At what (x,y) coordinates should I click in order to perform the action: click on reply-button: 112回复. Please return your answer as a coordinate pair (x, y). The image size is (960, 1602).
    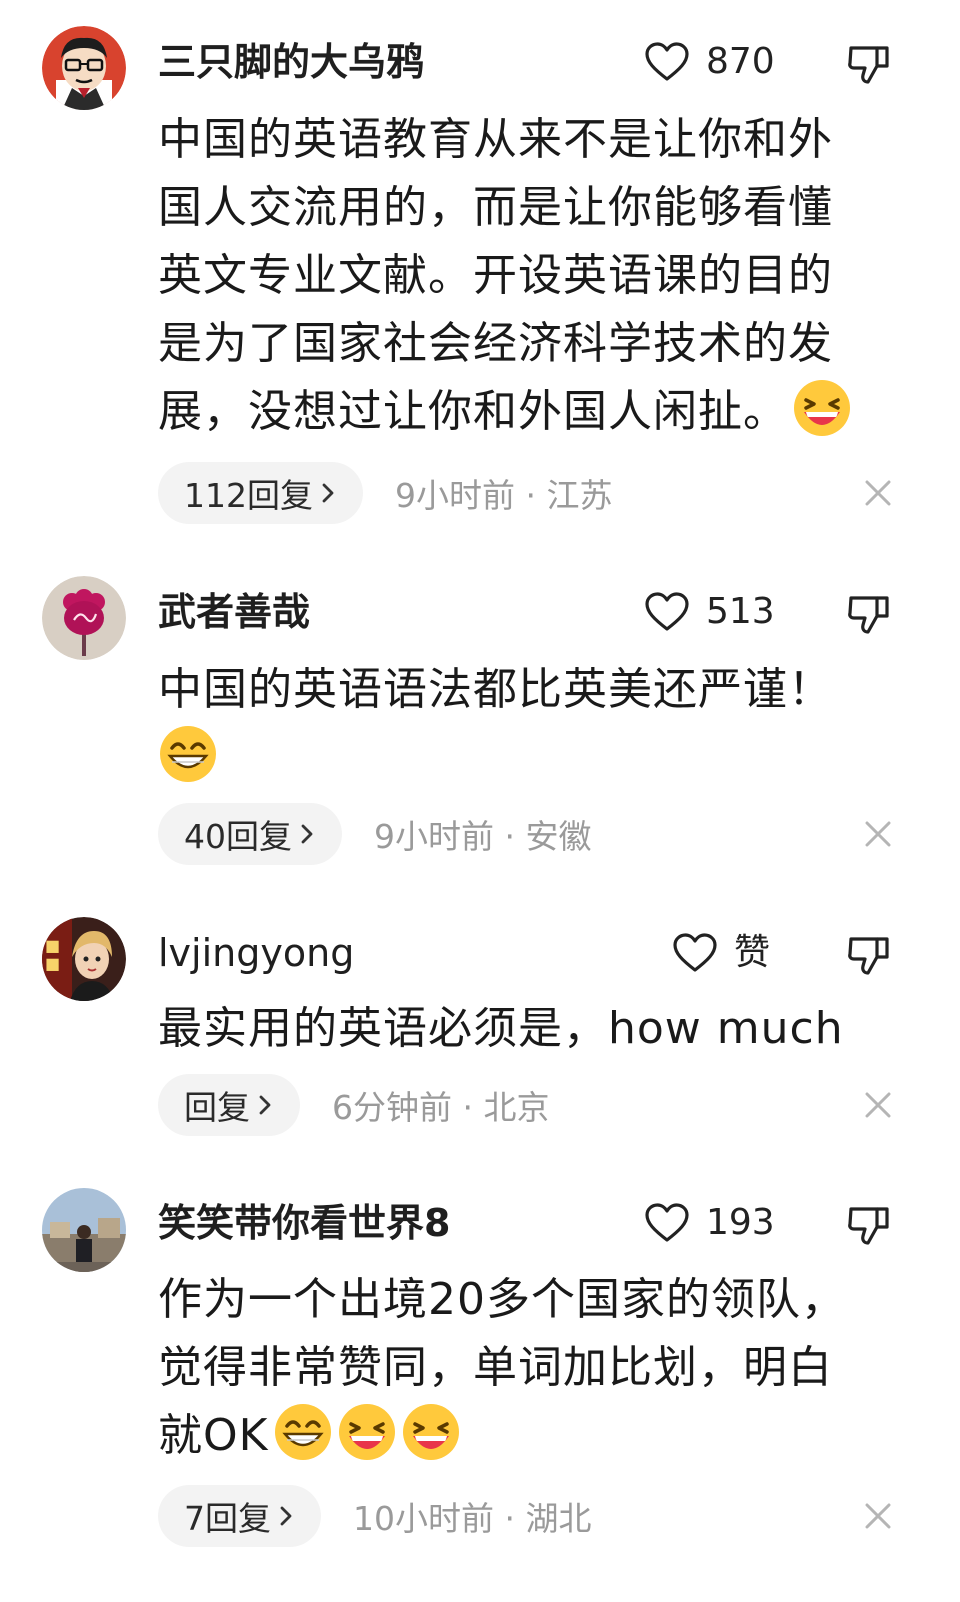
    Looking at the image, I should click on (260, 493).